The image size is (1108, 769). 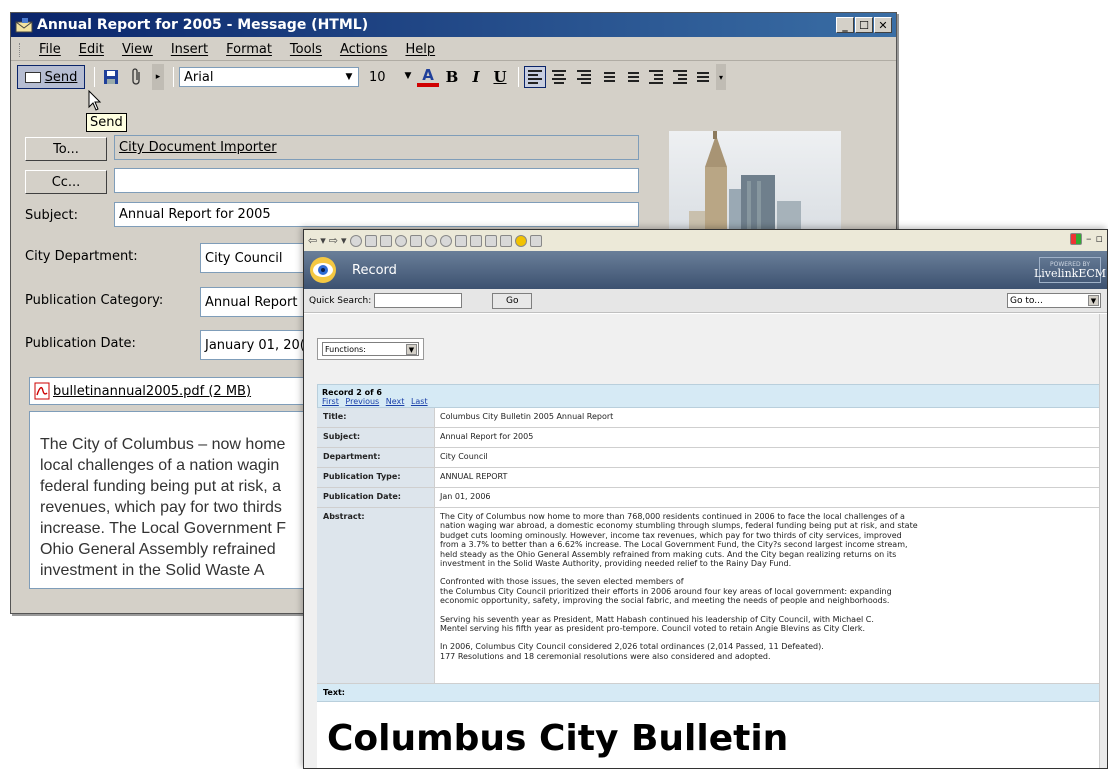 What do you see at coordinates (419, 401) in the screenshot?
I see `nav-last-link: Last` at bounding box center [419, 401].